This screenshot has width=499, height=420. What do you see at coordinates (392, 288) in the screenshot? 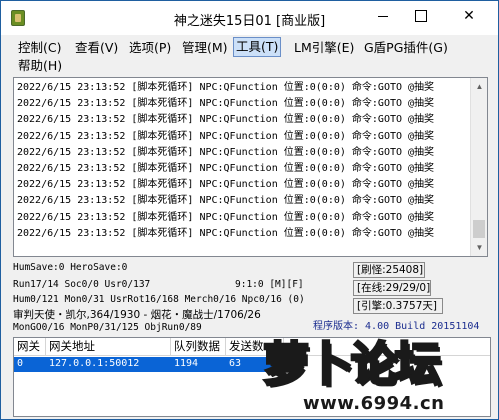
I see `online-box: [在线:29/29/0]` at bounding box center [392, 288].